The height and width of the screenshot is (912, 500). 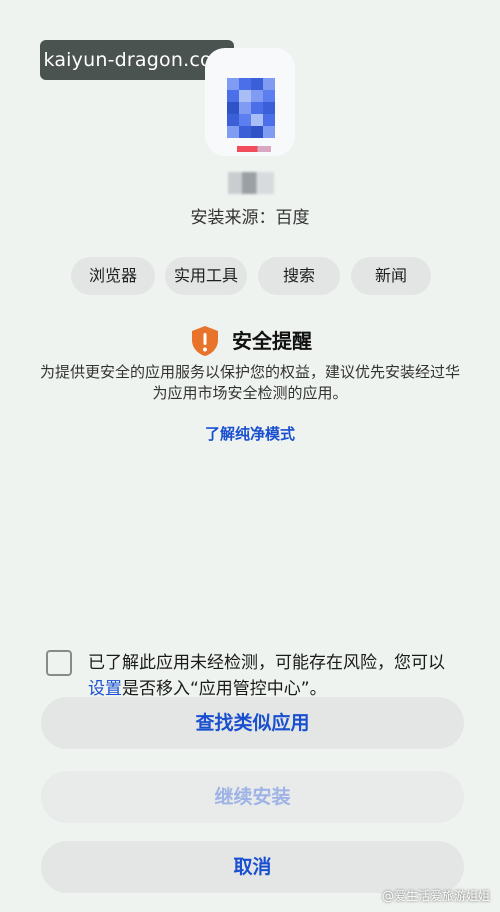 I want to click on find-similar-apps-button: 查找类似应用, so click(x=252, y=723).